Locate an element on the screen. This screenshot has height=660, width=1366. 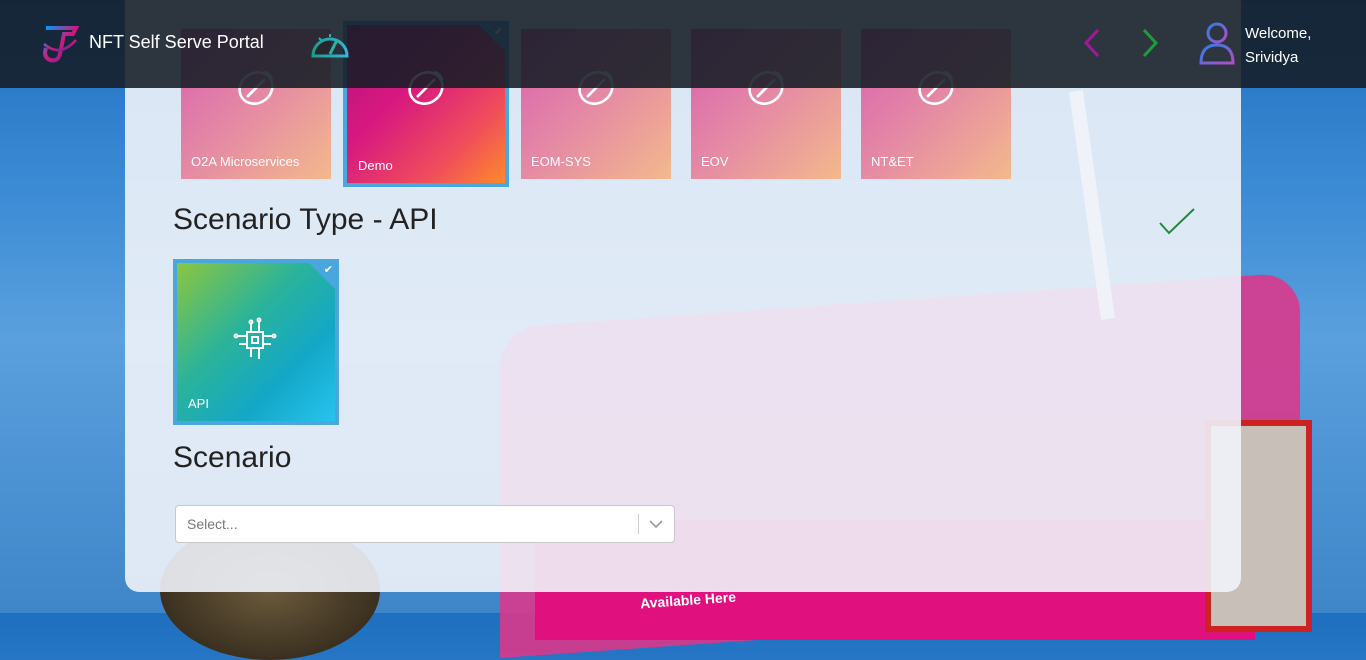
top-navigation-bar: NFT Self Serve Portal Welcome, Srividya is located at coordinates (683, 44).